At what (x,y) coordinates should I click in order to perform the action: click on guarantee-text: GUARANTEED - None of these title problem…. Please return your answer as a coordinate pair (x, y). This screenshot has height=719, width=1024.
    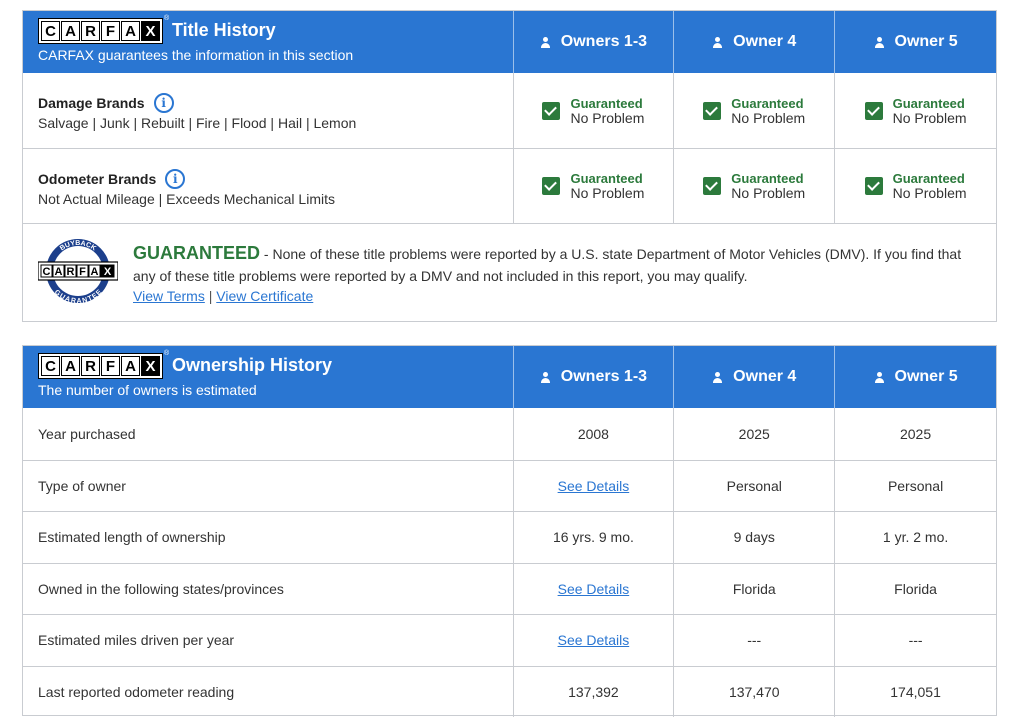
    Looking at the image, I should click on (547, 263).